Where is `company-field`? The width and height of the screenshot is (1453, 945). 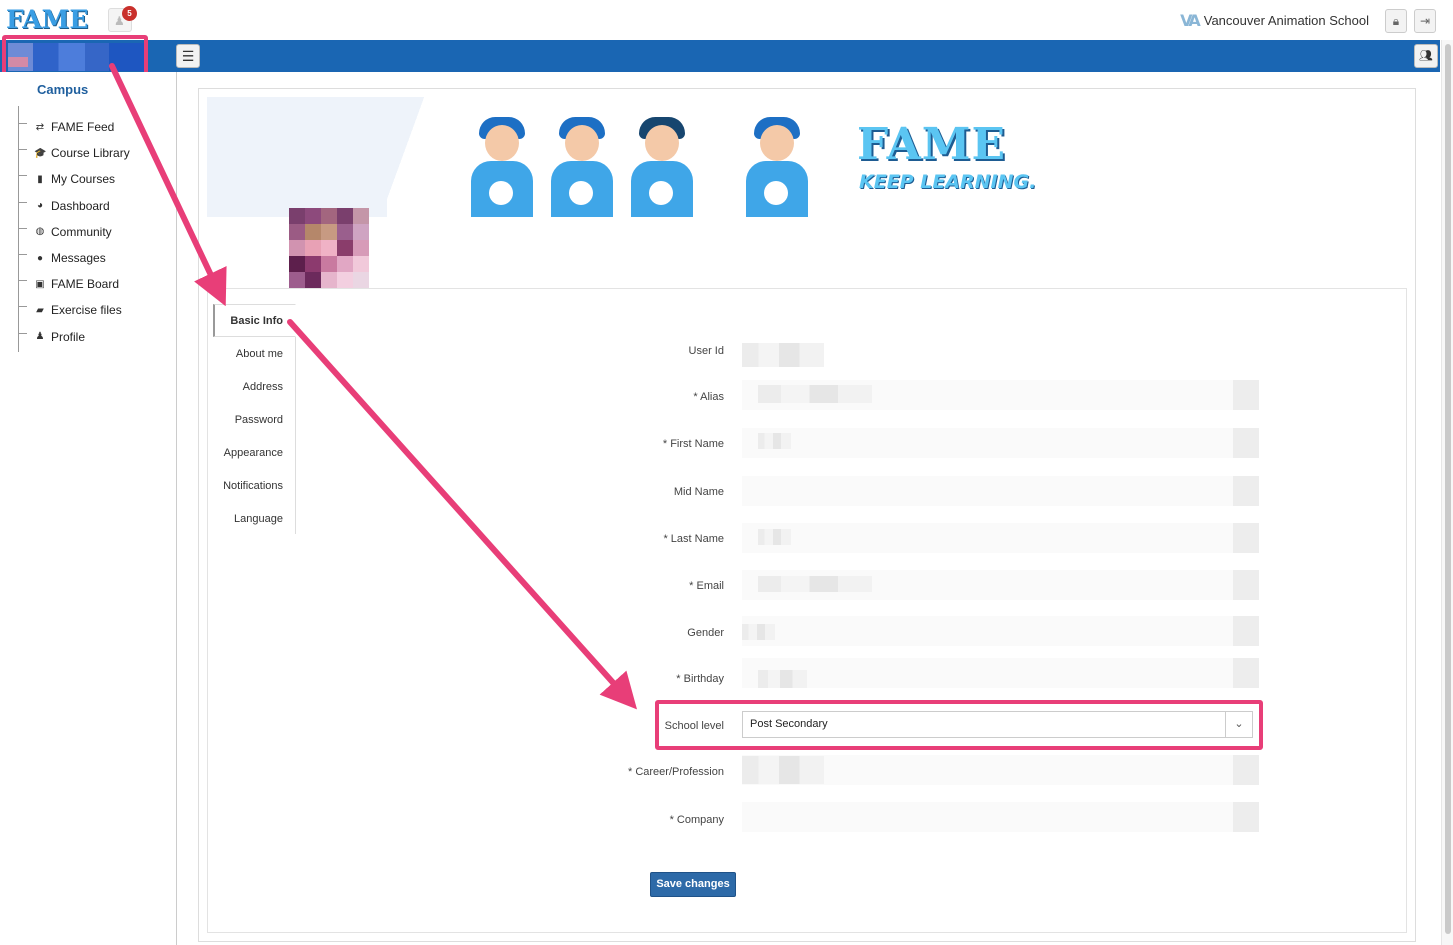
company-field is located at coordinates (1000, 817).